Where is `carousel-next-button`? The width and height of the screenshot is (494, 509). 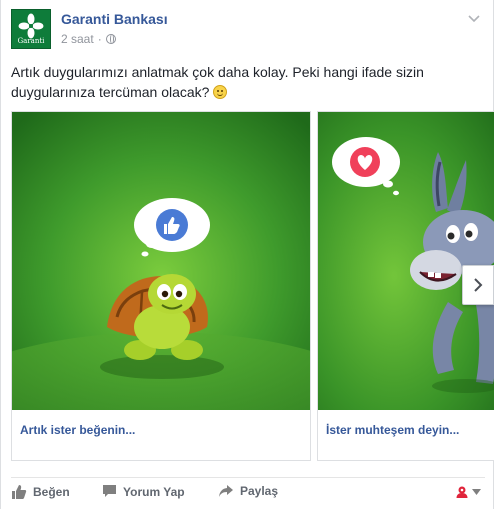 carousel-next-button is located at coordinates (478, 285).